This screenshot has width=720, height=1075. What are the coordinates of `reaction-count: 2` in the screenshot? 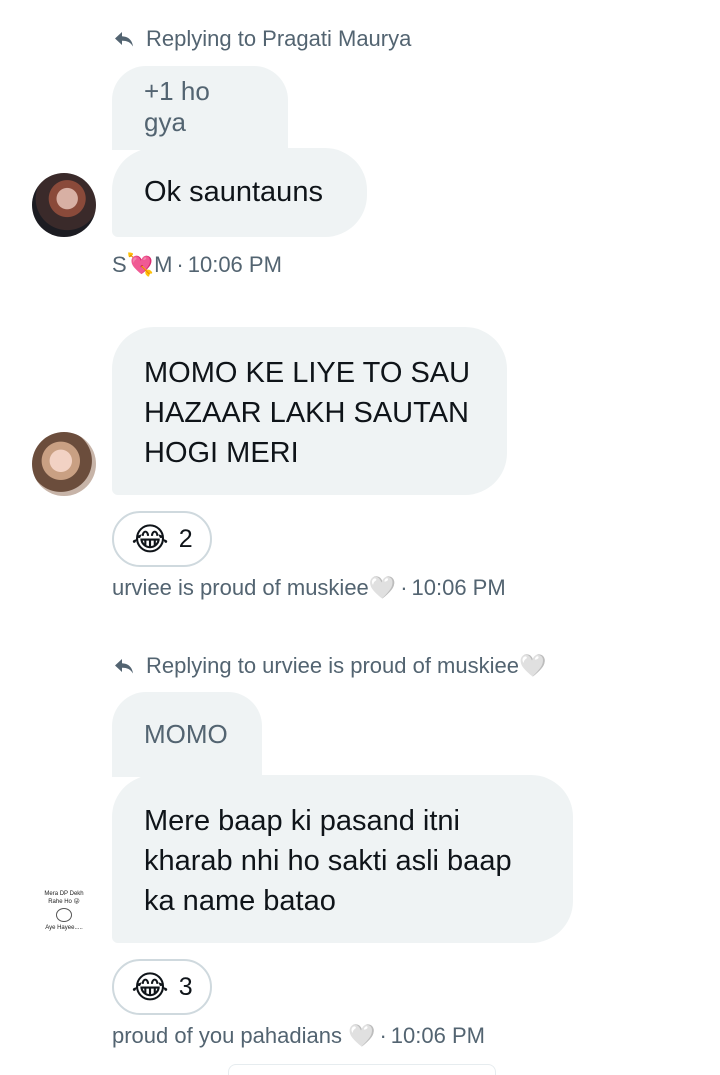 It's located at (185, 538).